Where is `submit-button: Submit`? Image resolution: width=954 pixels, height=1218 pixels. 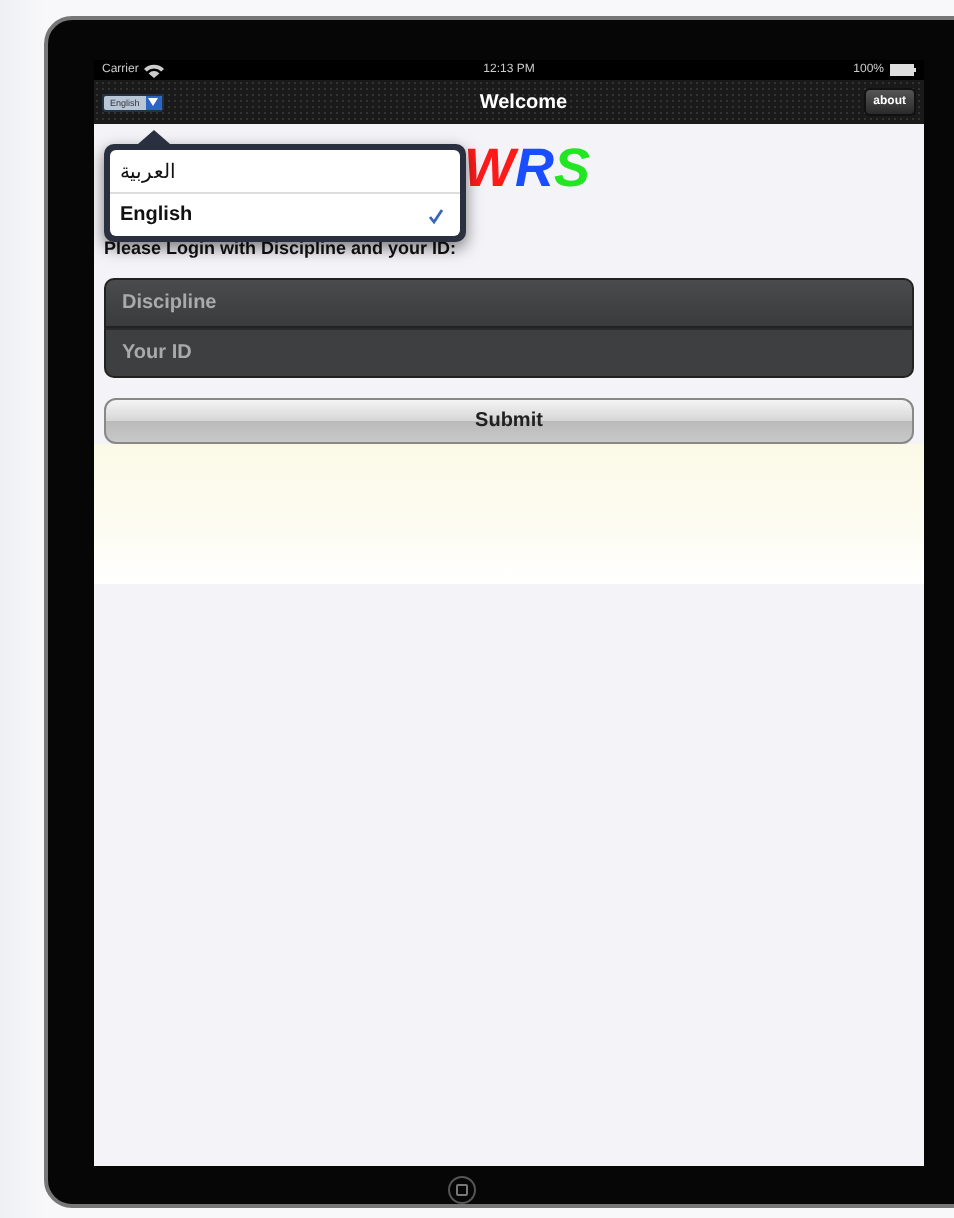
submit-button: Submit is located at coordinates (509, 421).